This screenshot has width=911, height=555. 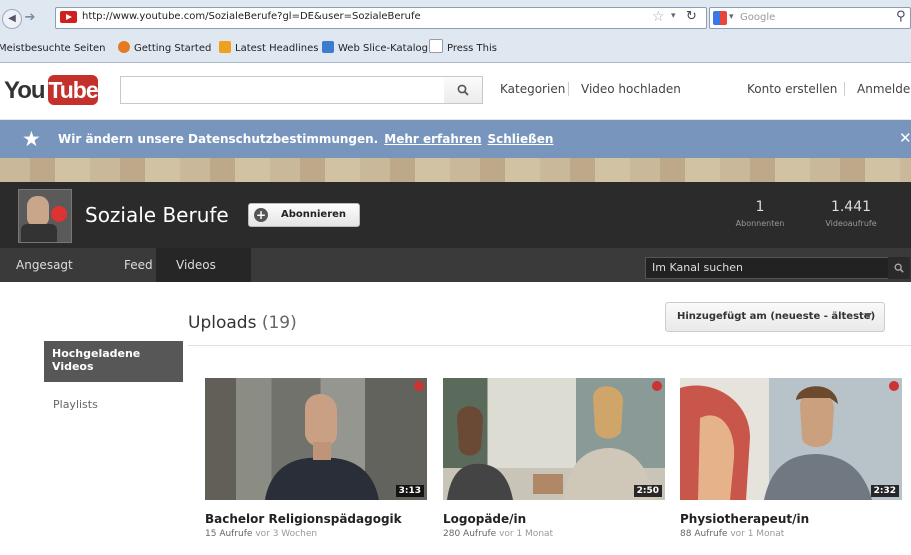 I want to click on sign-in-link: Anmelden, so click(x=884, y=89).